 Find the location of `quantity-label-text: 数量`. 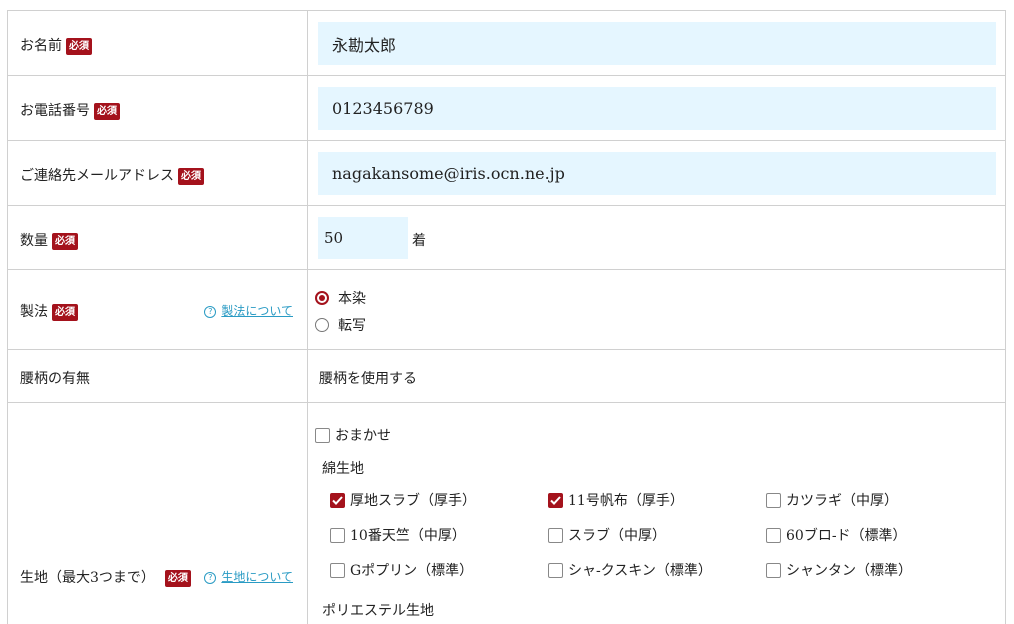

quantity-label-text: 数量 is located at coordinates (34, 241).